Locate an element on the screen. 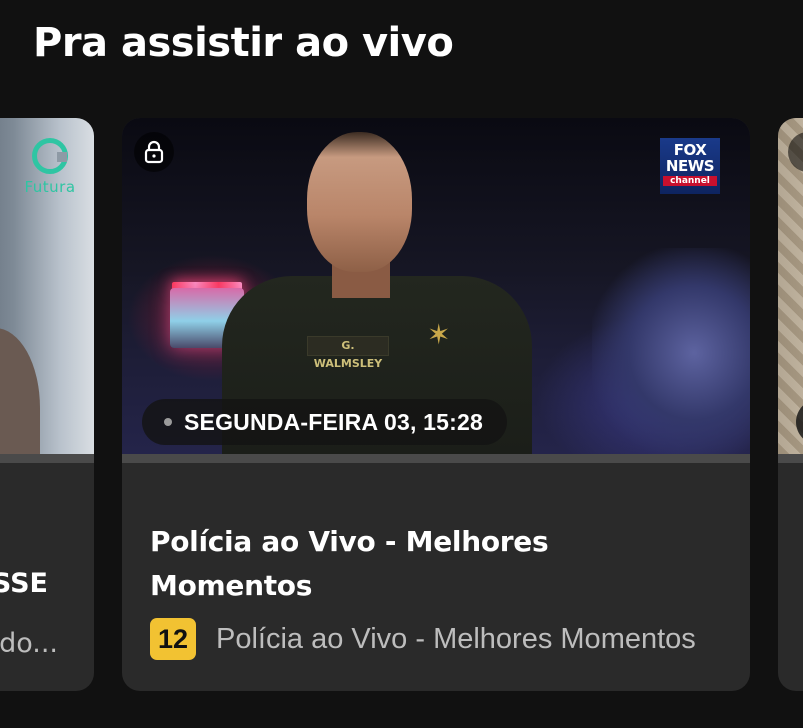  program-name: Polícia ao Vivo - Melhores Momentos is located at coordinates (456, 638).